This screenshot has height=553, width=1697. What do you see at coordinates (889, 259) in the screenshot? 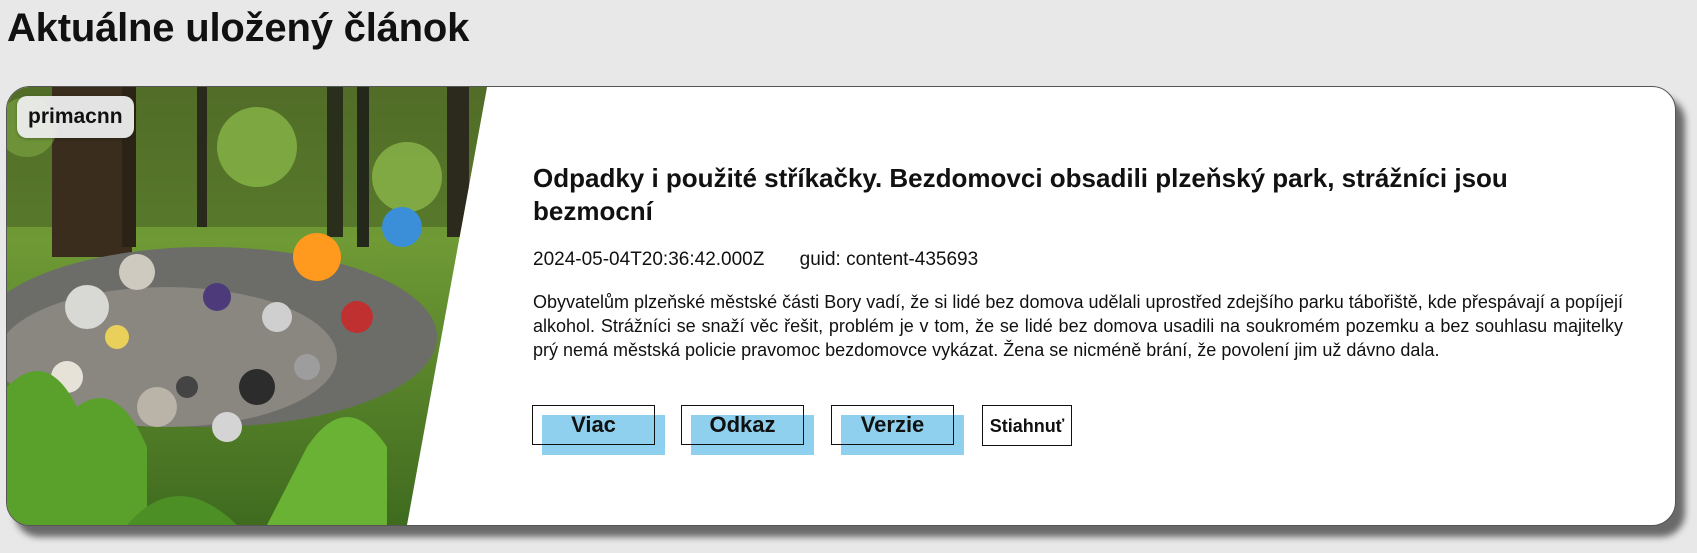
I see `article-guid: guid: content-435693` at bounding box center [889, 259].